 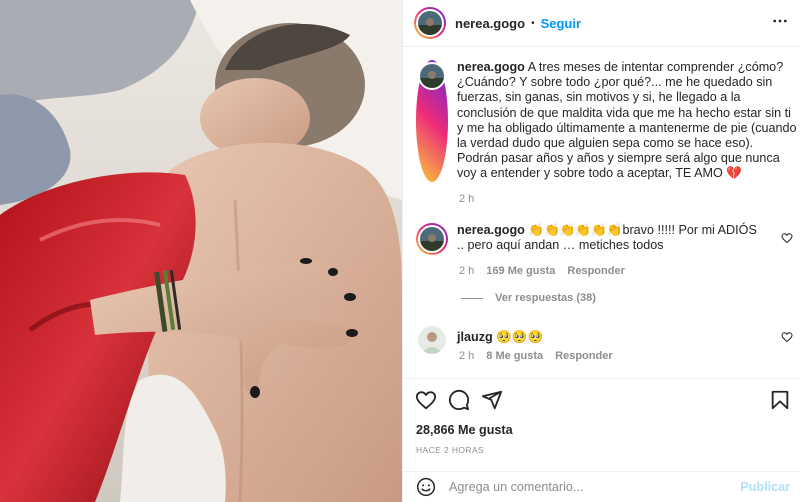 What do you see at coordinates (491, 230) in the screenshot?
I see `comment-author: nerea.gogo` at bounding box center [491, 230].